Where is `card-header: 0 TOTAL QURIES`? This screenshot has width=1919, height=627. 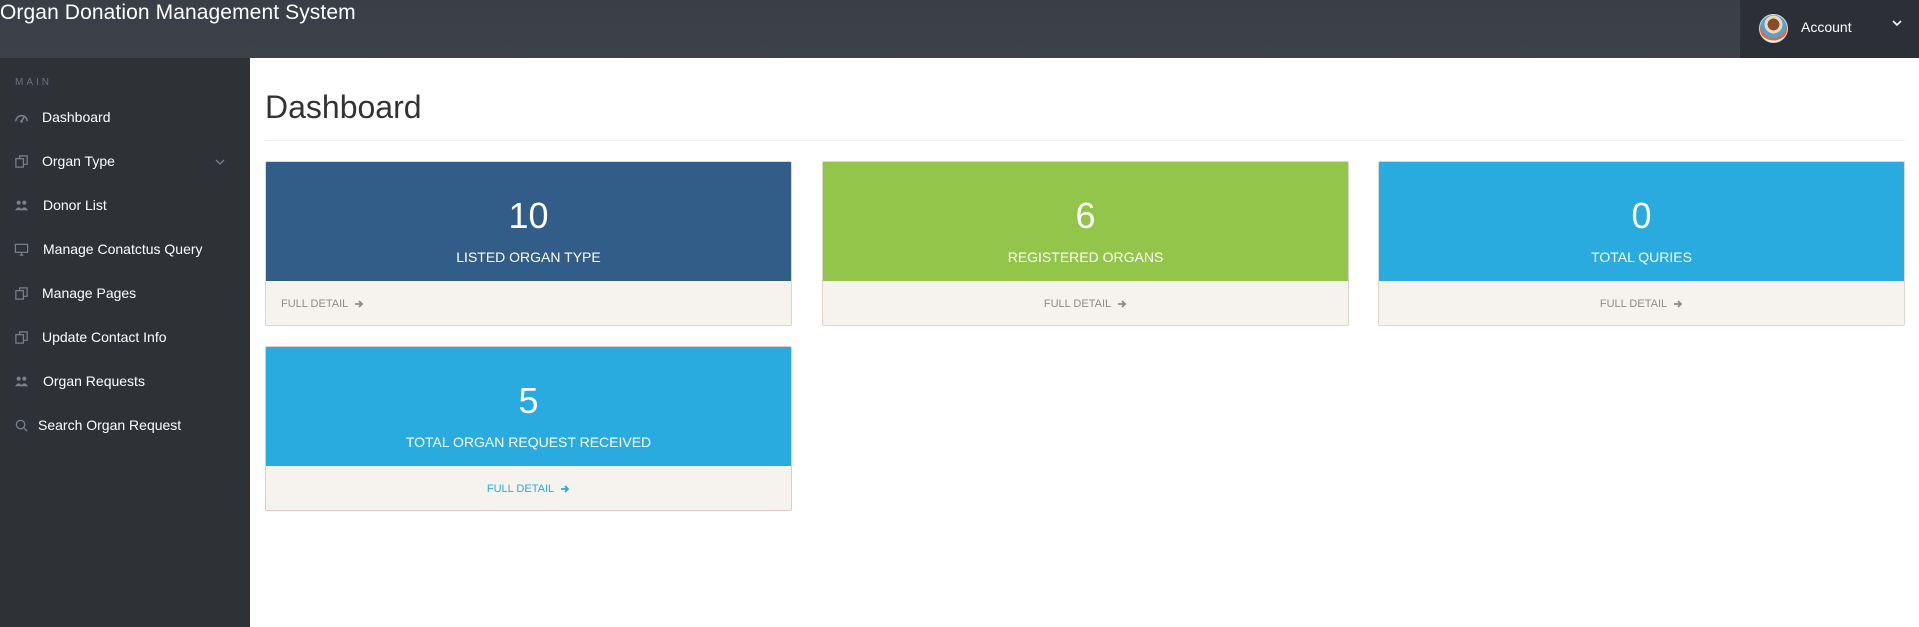 card-header: 0 TOTAL QURIES is located at coordinates (1641, 221).